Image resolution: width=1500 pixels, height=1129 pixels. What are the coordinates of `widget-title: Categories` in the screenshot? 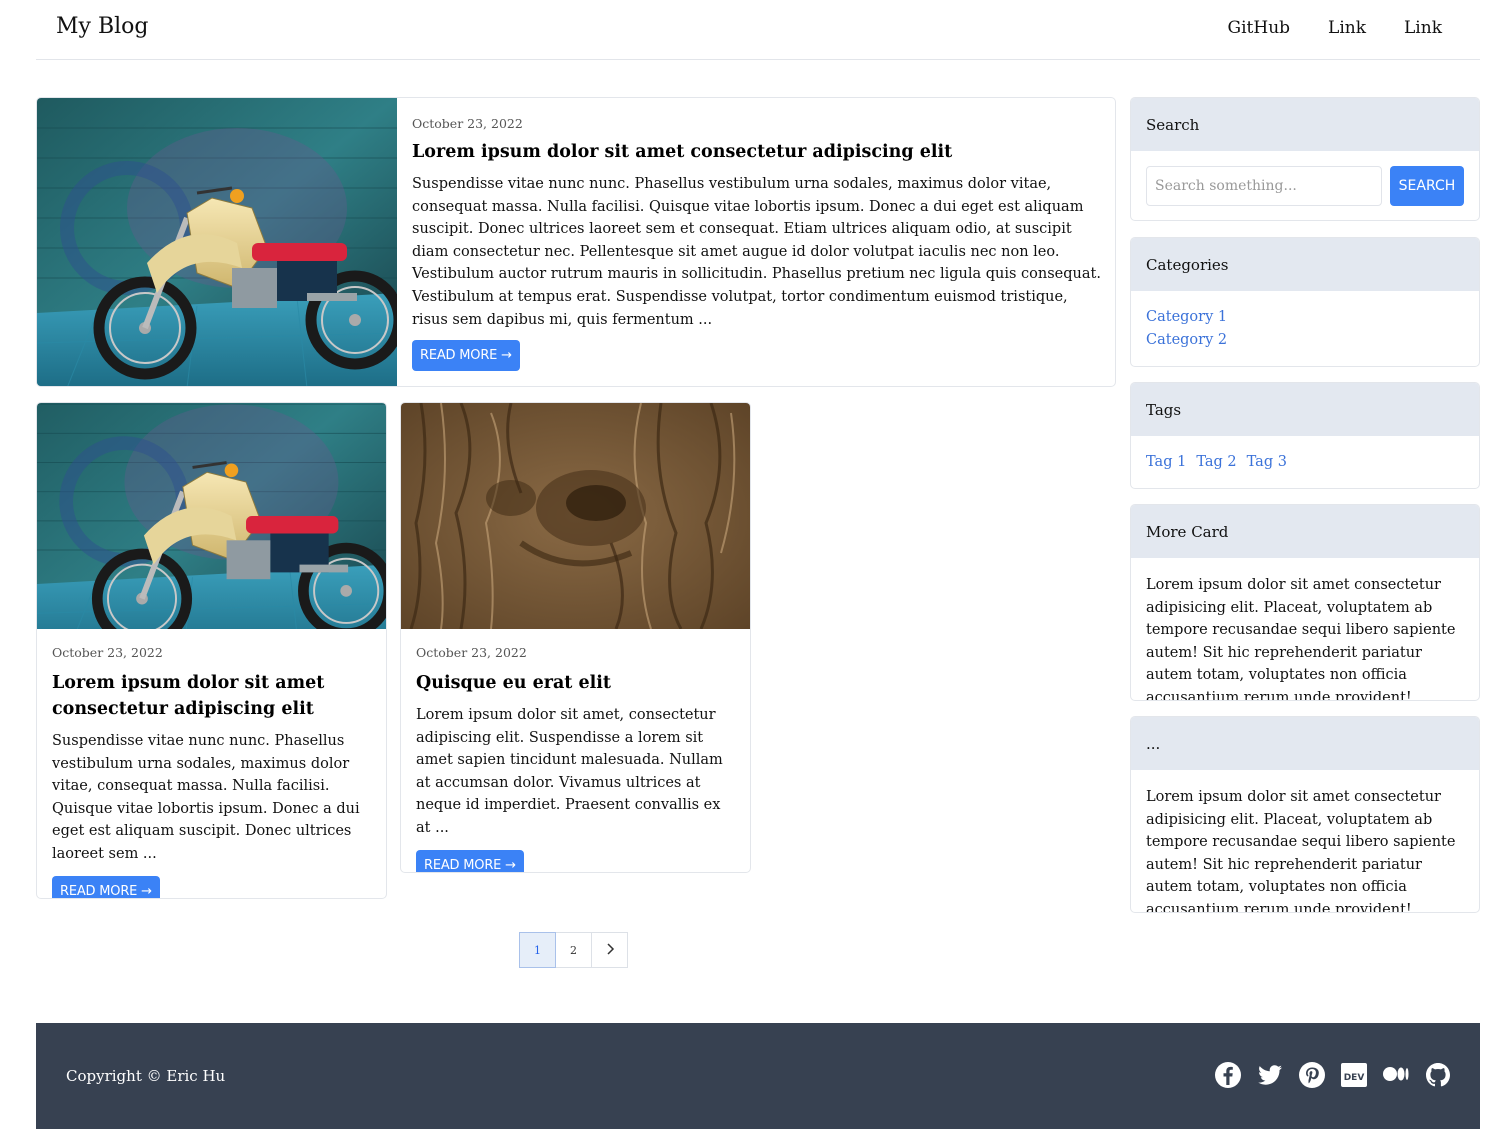 It's located at (1305, 264).